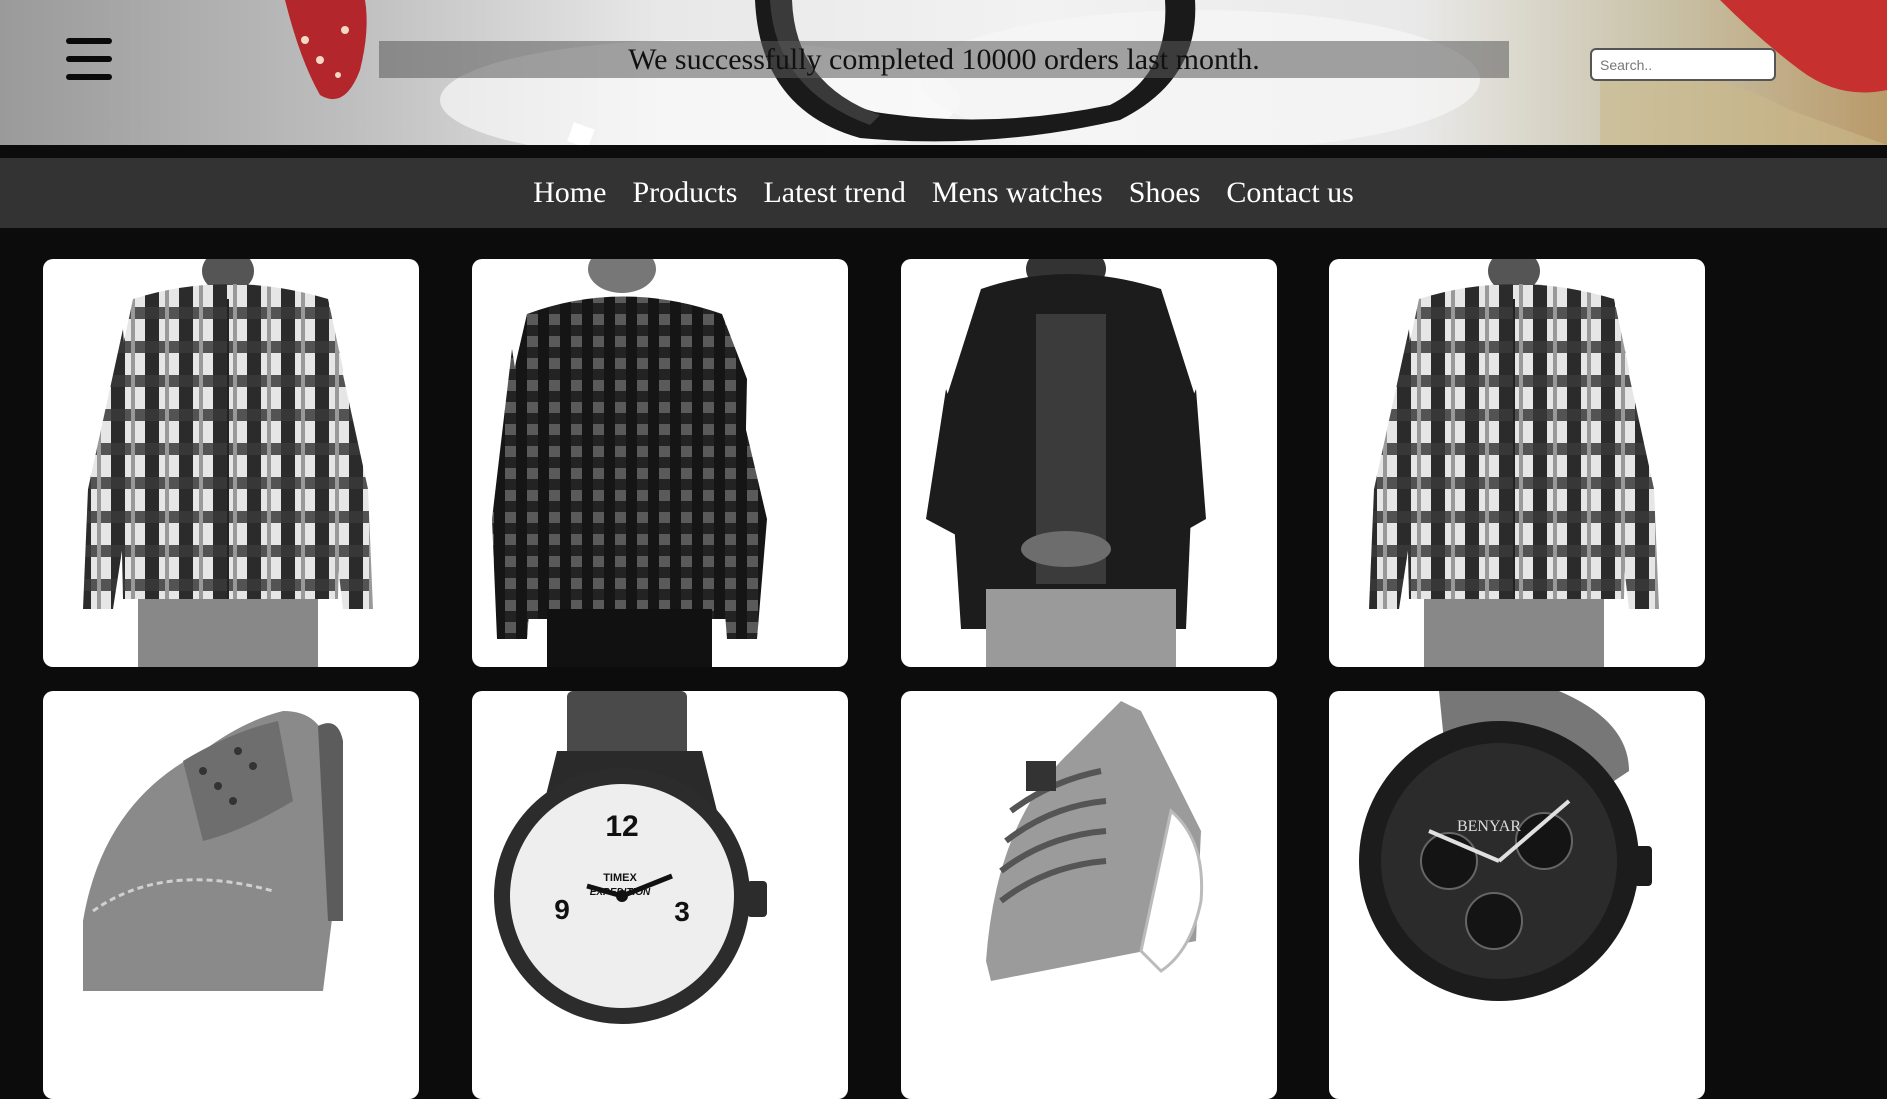 This screenshot has height=1099, width=1887. What do you see at coordinates (621, 826) in the screenshot?
I see `svg-text: 12` at bounding box center [621, 826].